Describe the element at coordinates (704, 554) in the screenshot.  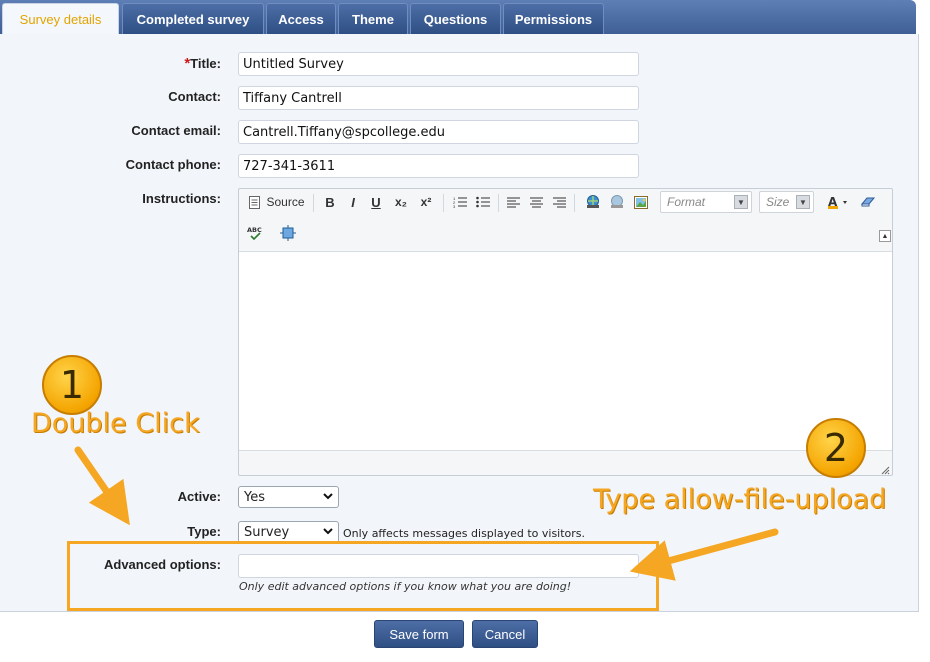
I see `arrow-to-advanced-input` at that location.